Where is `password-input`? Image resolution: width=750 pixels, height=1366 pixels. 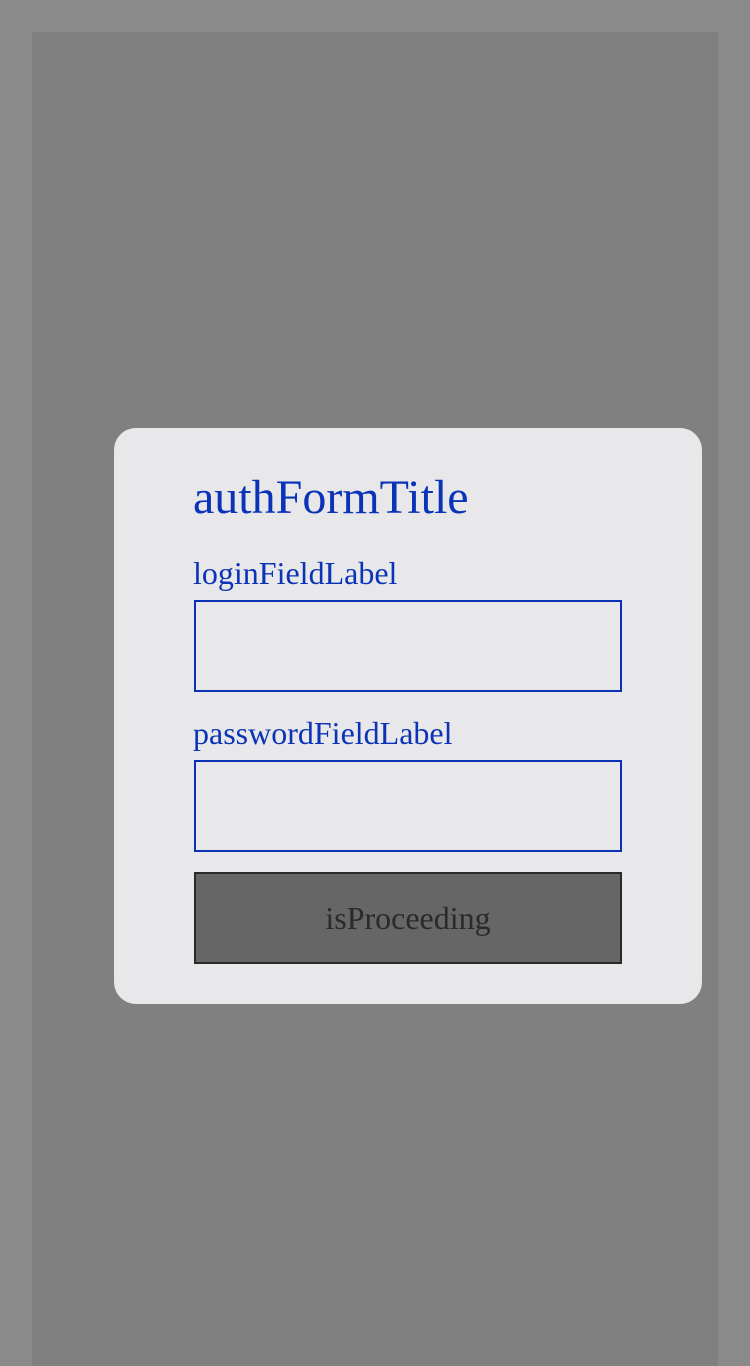
password-input is located at coordinates (408, 806).